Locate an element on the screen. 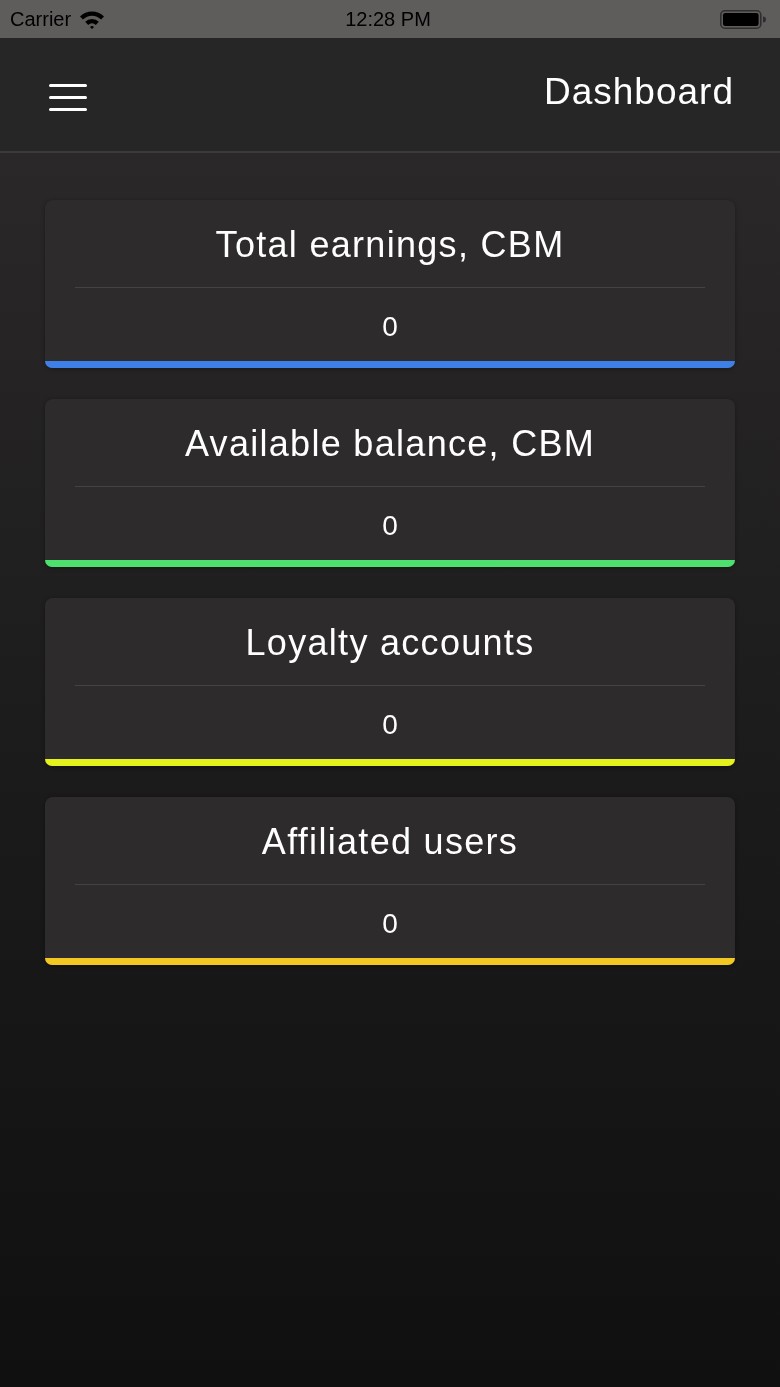 The image size is (780, 1387). card-title: Total earnings, CBM is located at coordinates (390, 245).